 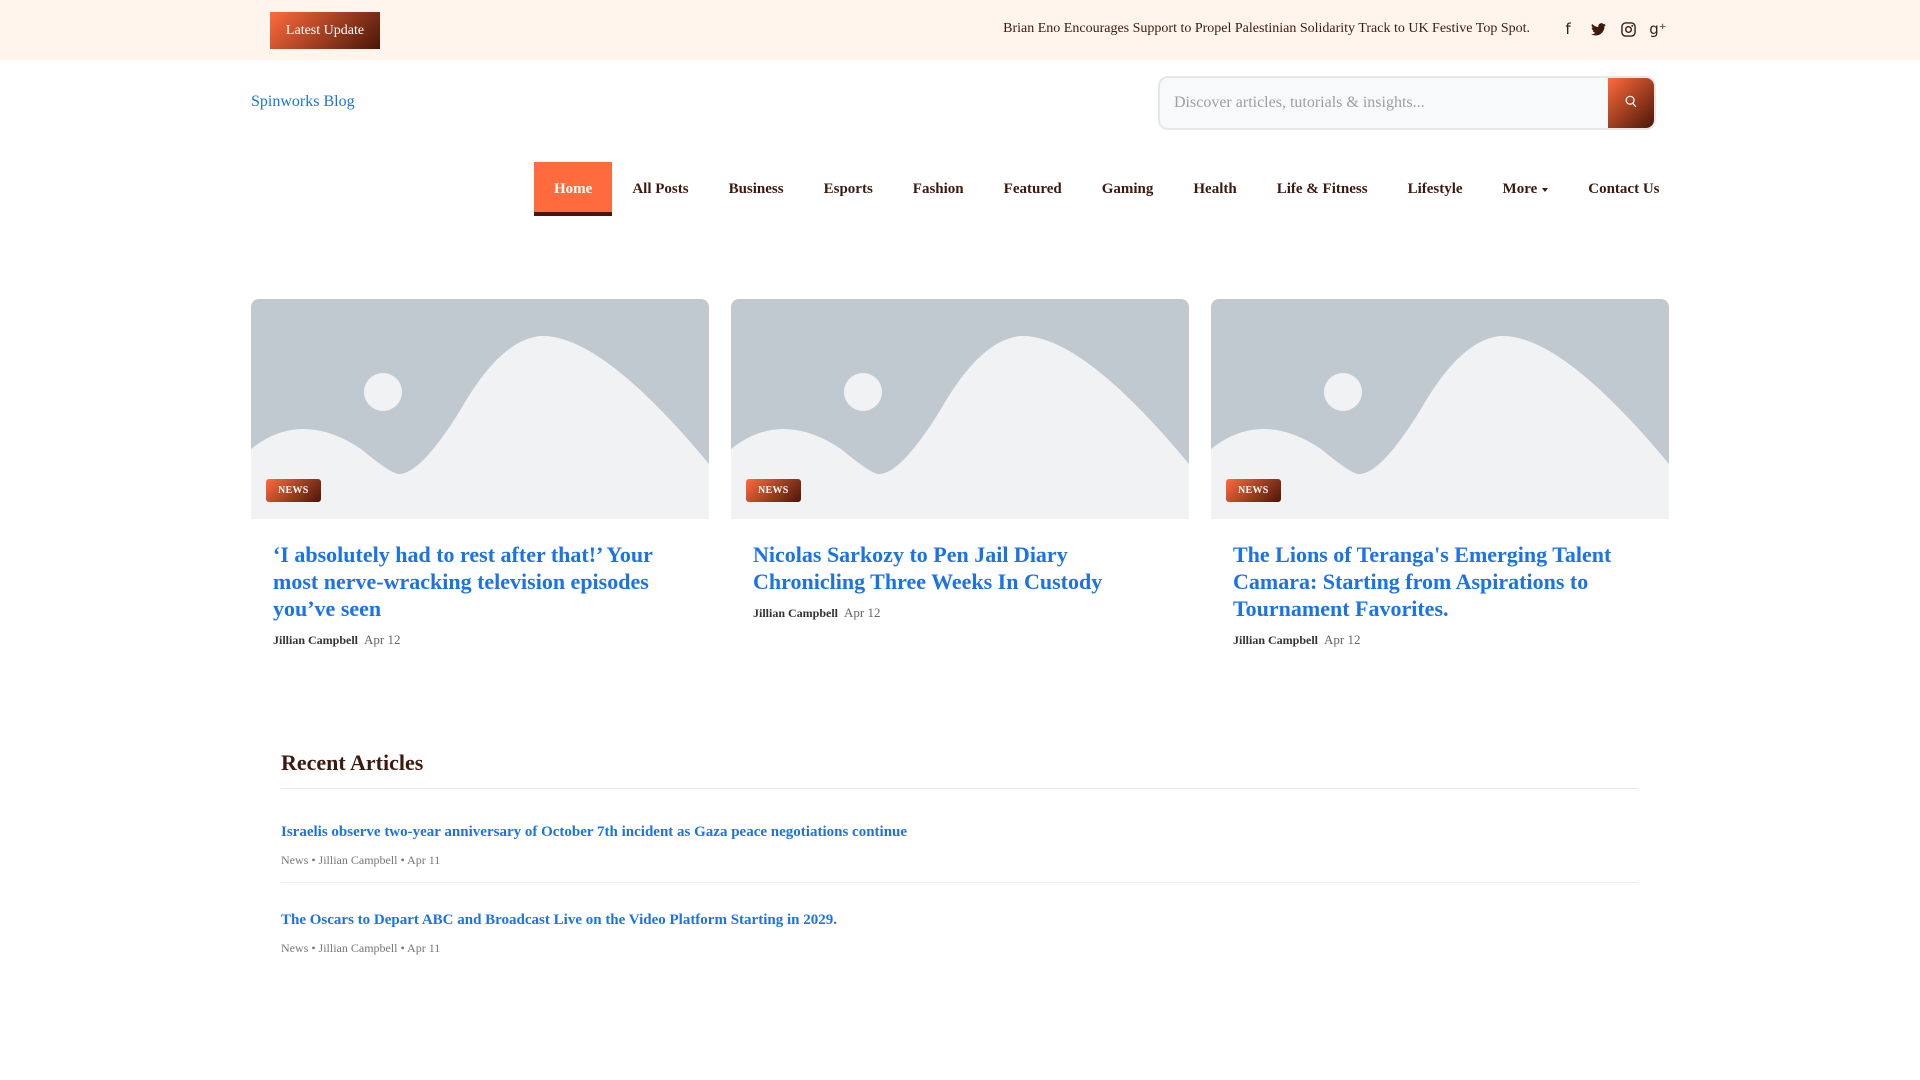 I want to click on nav-contact-us: Contact Us, so click(x=1623, y=189).